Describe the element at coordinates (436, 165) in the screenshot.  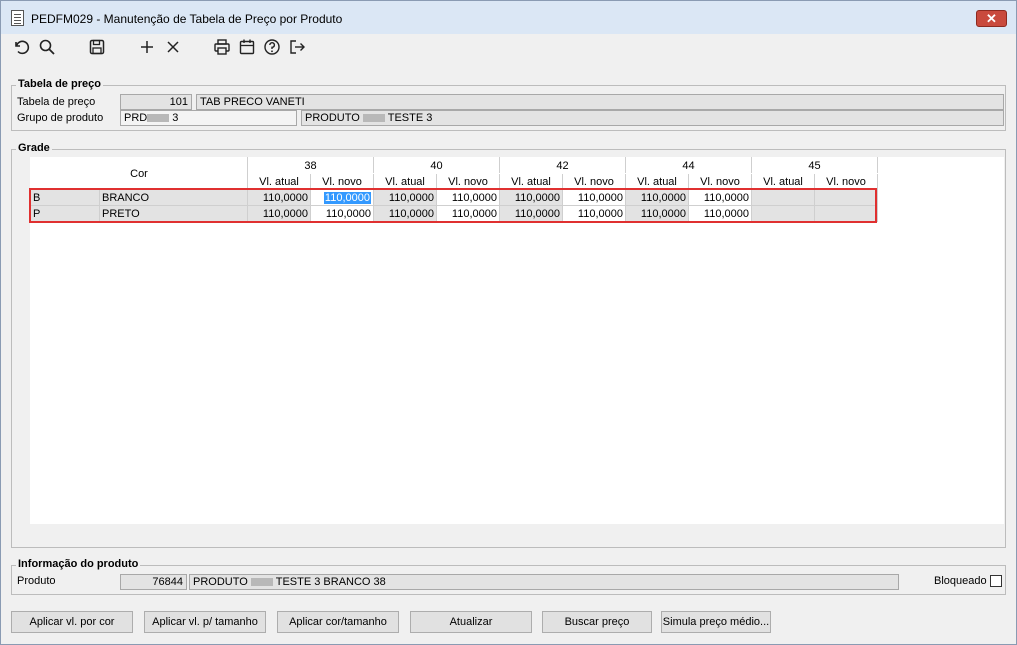
I see `size-header: 40` at that location.